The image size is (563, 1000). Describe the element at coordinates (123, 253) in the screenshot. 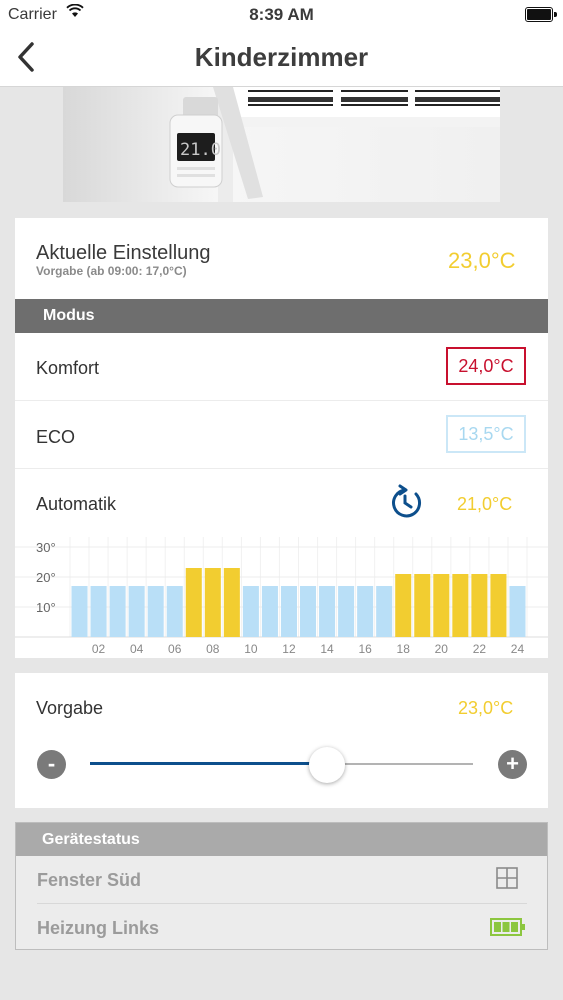

I see `current-setting-title: Aktuelle Einstellung` at that location.